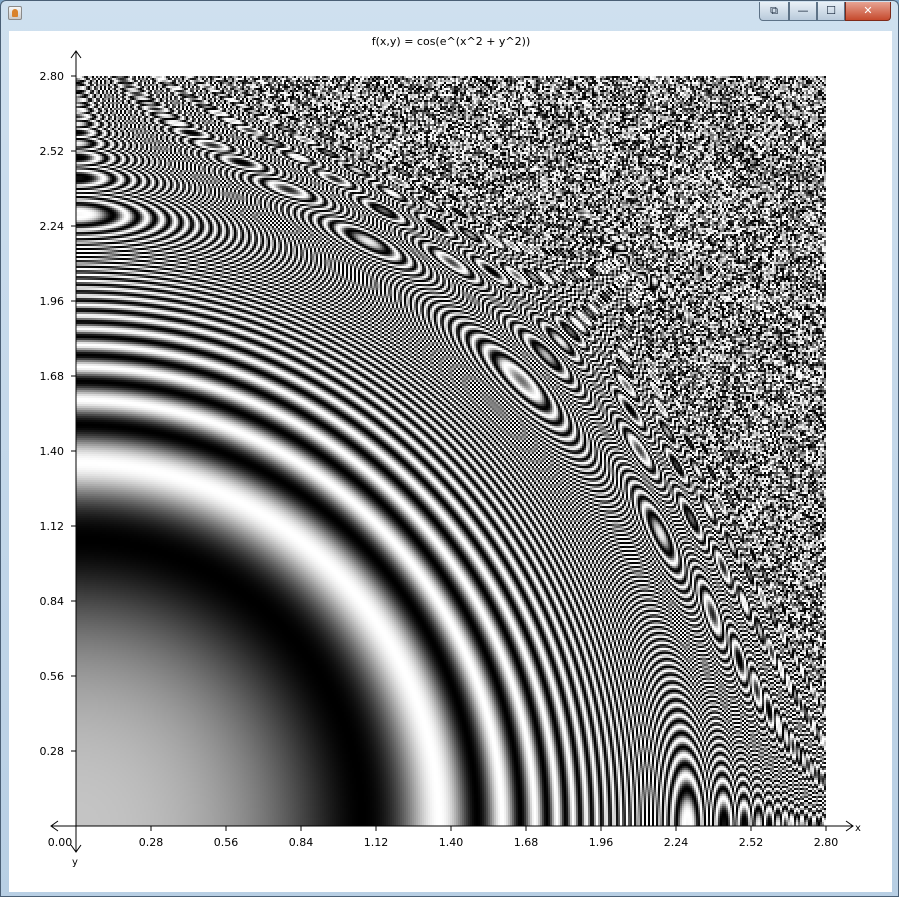 The height and width of the screenshot is (897, 899). Describe the element at coordinates (451, 842) in the screenshot. I see `x-tick-label: 1.40` at that location.